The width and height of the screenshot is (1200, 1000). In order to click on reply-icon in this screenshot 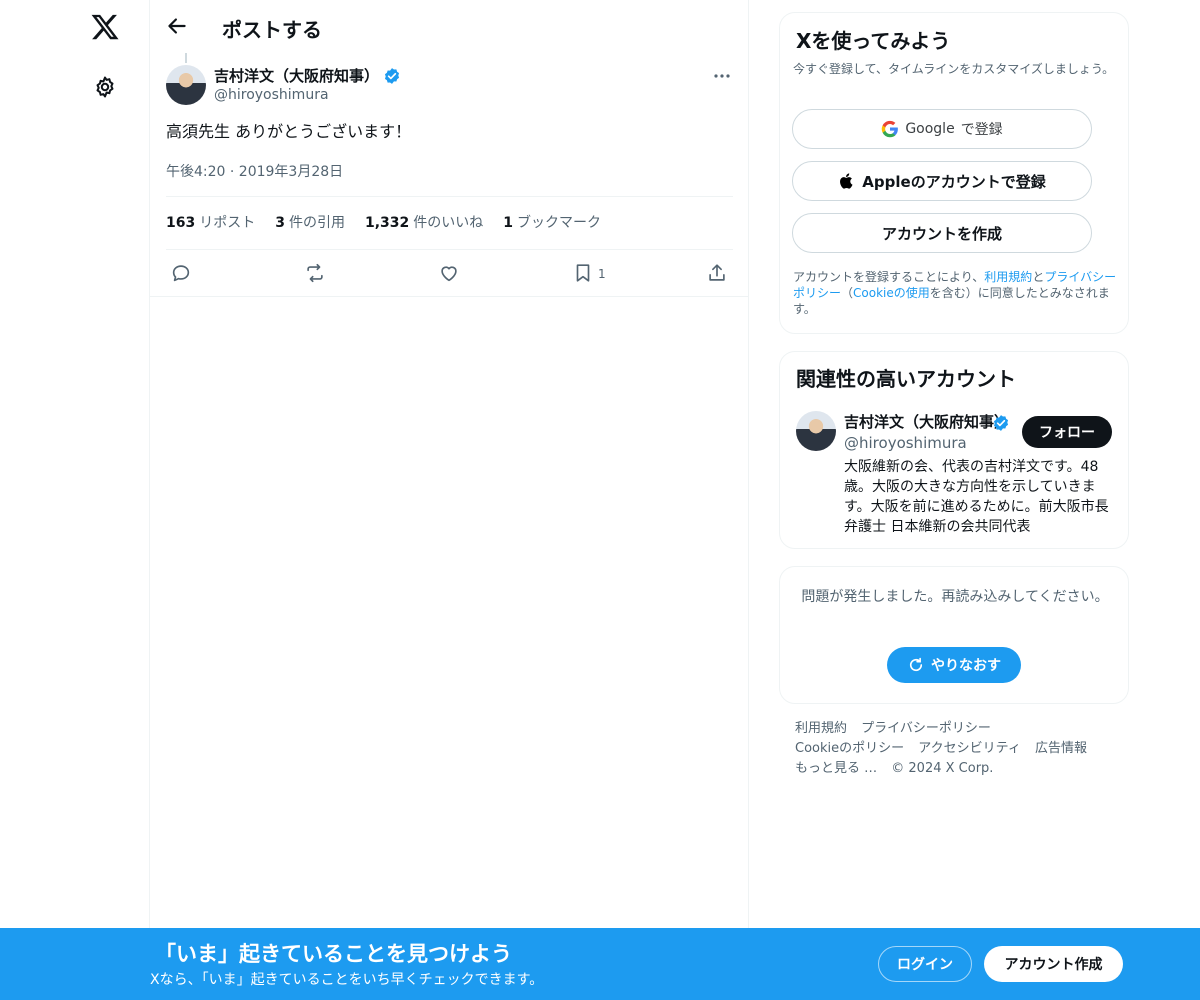, I will do `click(181, 273)`.